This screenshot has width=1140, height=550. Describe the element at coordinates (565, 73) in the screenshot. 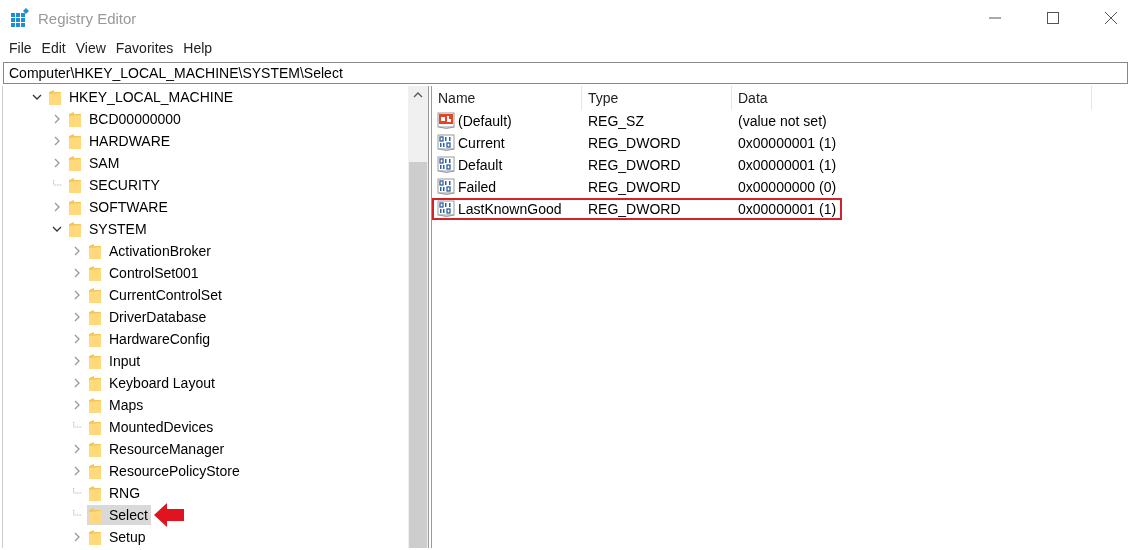

I see `address-bar: Computer\HKEY_LOCAL_MACHINE\SYSTEM\Select` at that location.